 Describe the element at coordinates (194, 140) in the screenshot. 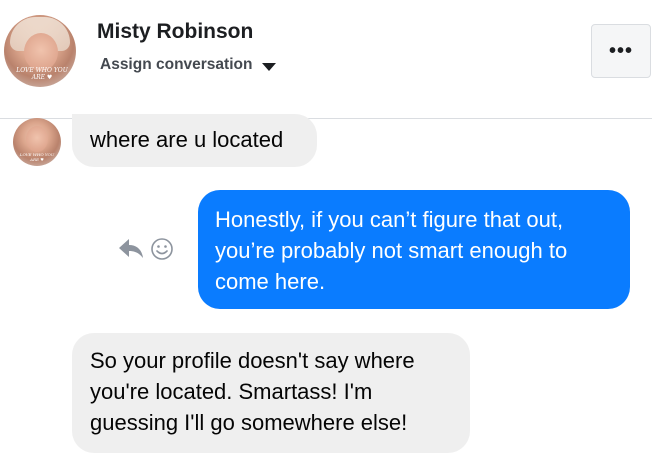

I see `incoming-message-bubble: where are u located` at that location.